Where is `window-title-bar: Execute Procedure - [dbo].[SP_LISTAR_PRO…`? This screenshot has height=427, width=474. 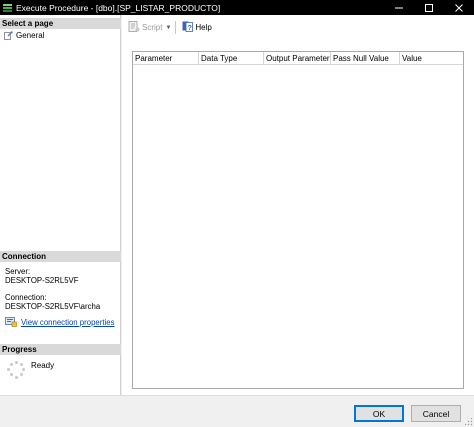
window-title-bar: Execute Procedure - [dbo].[SP_LISTAR_PRO… is located at coordinates (237, 7).